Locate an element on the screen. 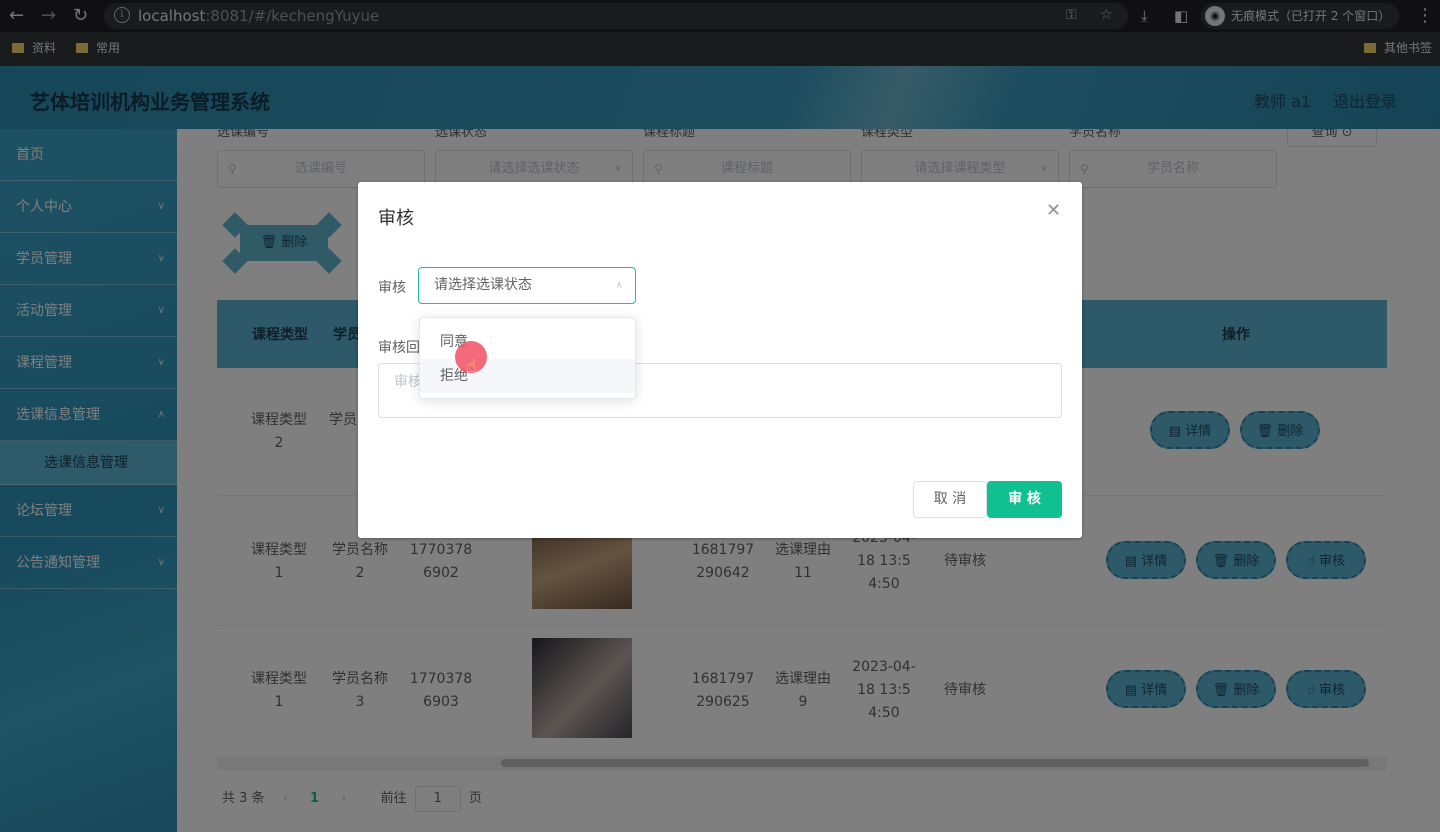 The height and width of the screenshot is (832, 1440). hand-cursor-icon: ☝ is located at coordinates (471, 366).